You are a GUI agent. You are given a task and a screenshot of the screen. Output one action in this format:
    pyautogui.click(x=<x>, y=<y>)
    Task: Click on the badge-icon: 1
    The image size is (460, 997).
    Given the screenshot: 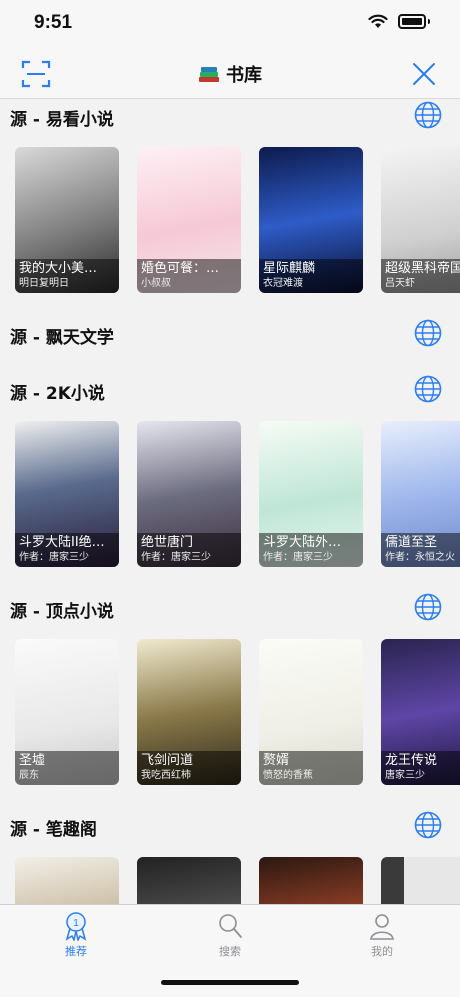 What is the action you would take?
    pyautogui.click(x=76, y=926)
    